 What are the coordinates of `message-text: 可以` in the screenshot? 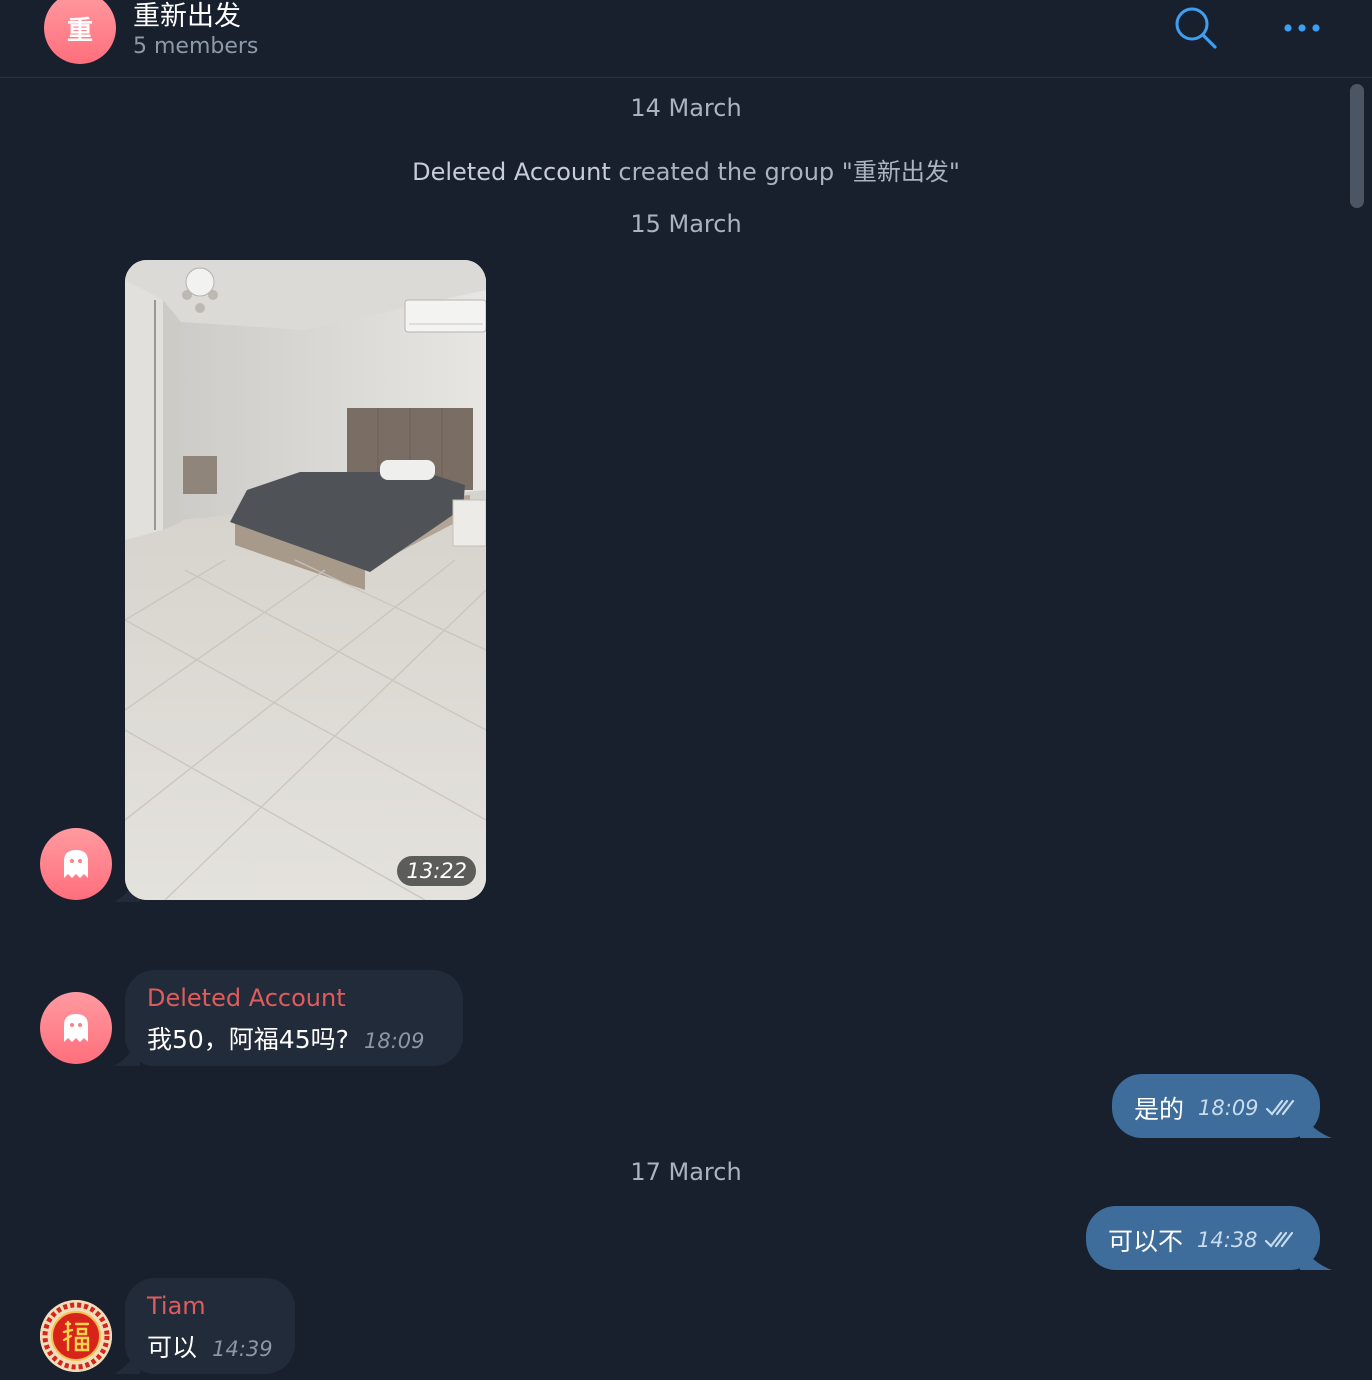 It's located at (172, 1347).